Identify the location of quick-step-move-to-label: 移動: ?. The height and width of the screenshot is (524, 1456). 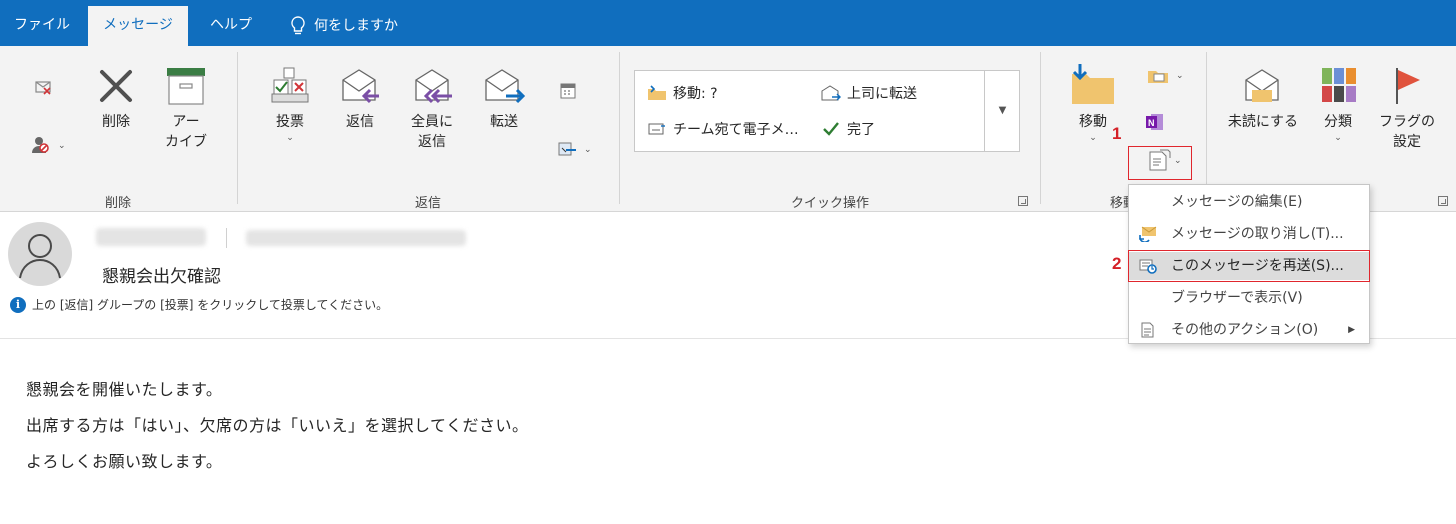
(695, 94).